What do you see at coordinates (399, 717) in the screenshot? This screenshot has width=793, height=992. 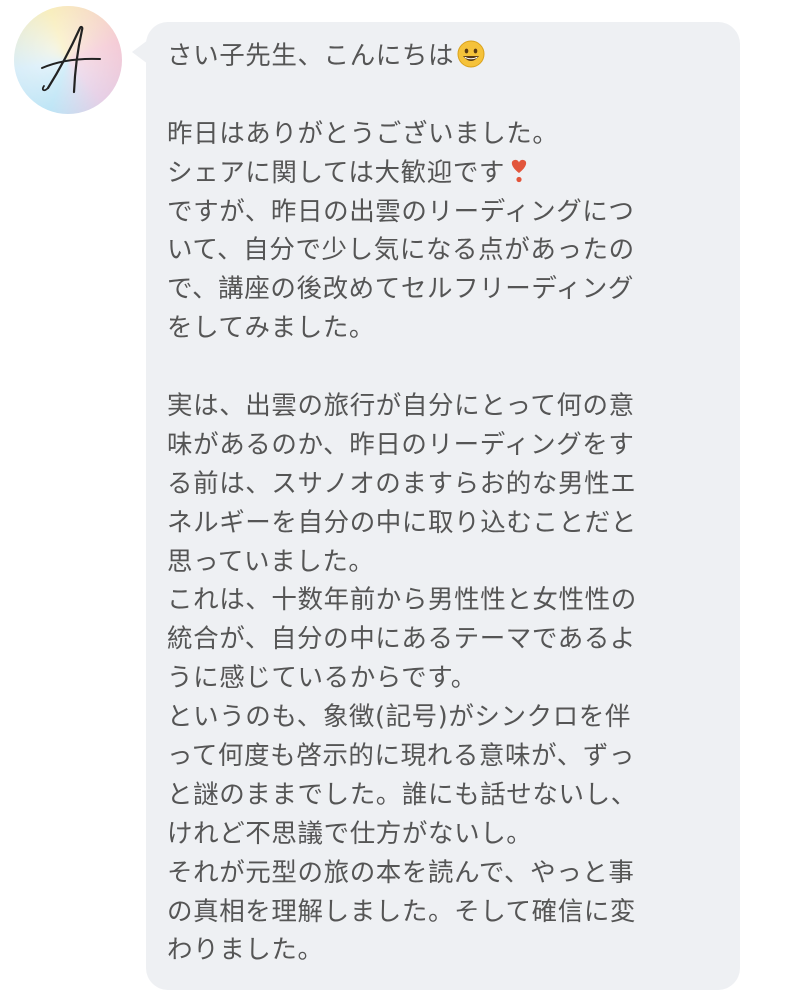 I see `message-line: というのも、象徴(記号)がシンクロを伴` at bounding box center [399, 717].